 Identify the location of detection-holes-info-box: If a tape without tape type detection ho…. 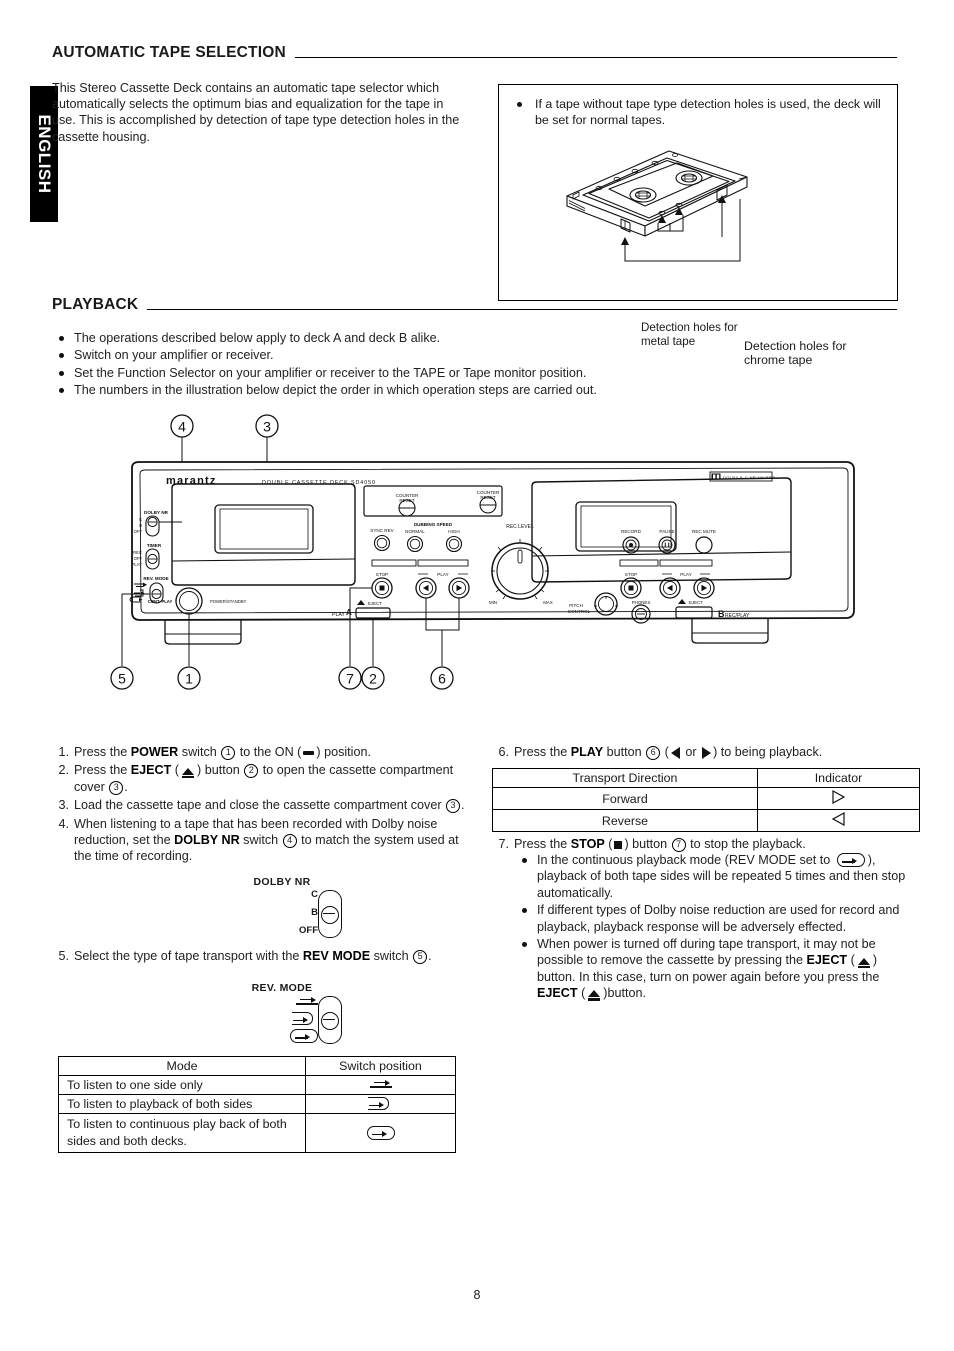
(698, 225).